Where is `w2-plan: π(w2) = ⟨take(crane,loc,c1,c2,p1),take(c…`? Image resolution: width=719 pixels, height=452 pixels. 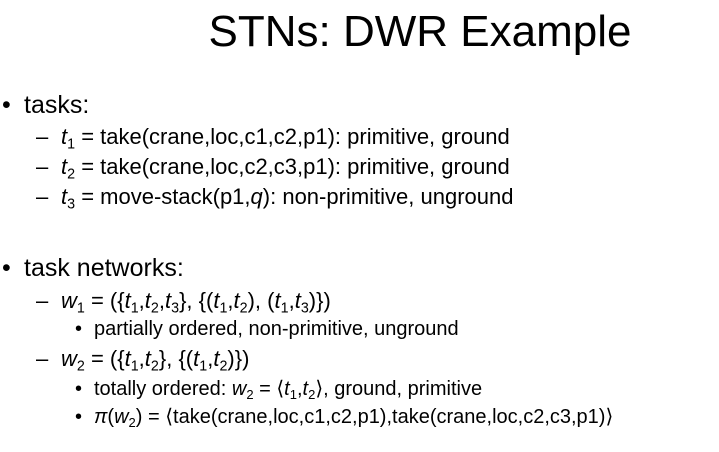 w2-plan: π(w2) = ⟨take(crane,loc,c1,c2,p1),take(c… is located at coordinates (354, 418).